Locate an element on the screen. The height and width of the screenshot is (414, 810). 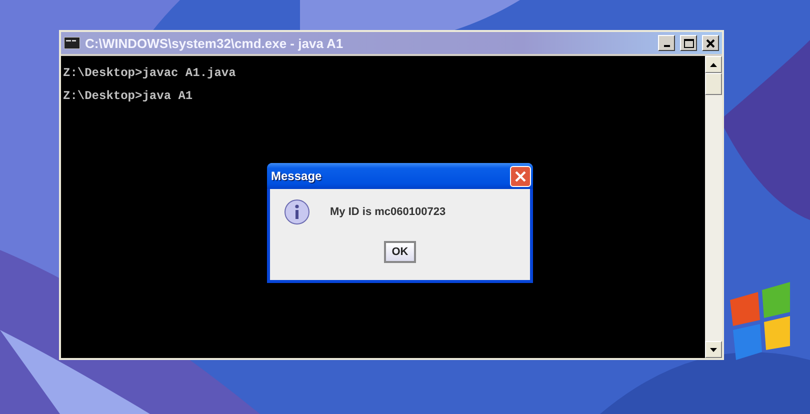
window-title: C:\WINDOWS\system32\cmd.exe - java A1 is located at coordinates (214, 43).